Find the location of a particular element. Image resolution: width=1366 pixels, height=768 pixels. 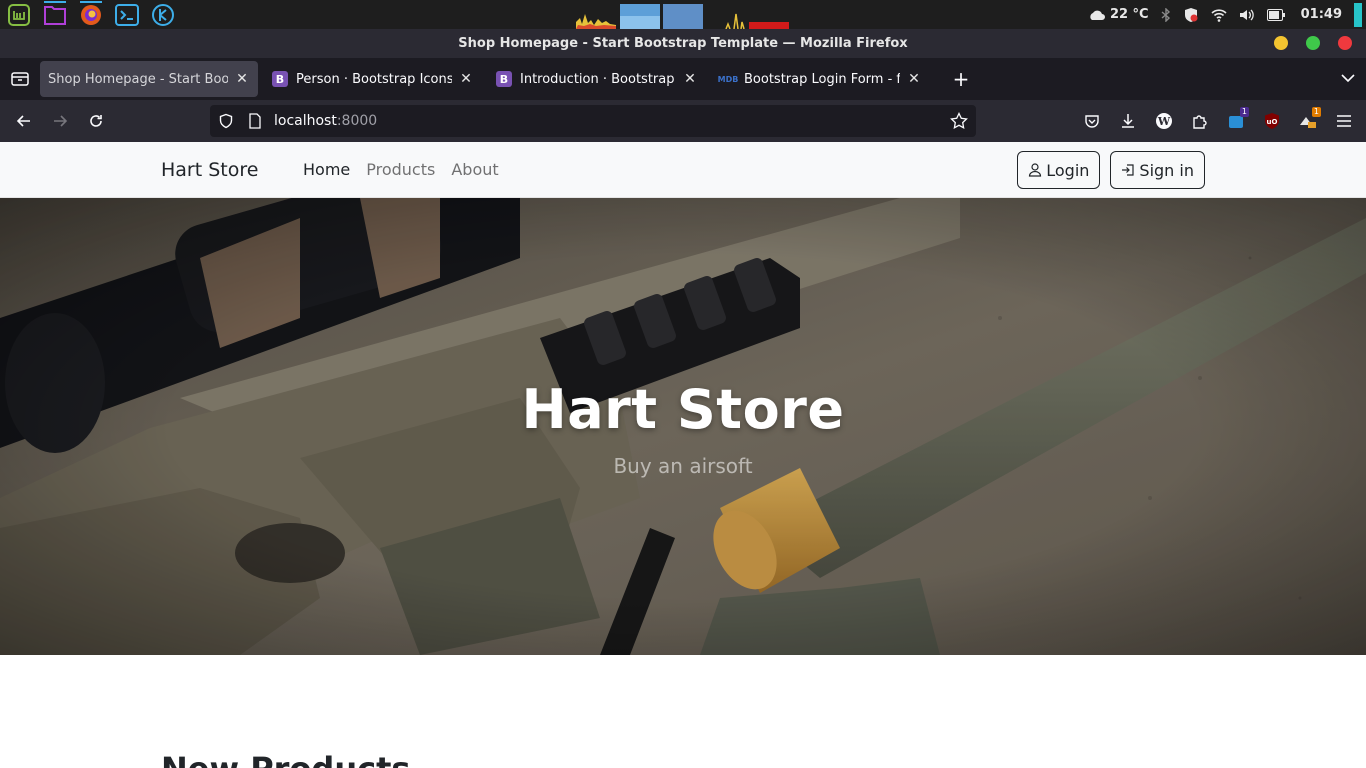

site-nav-links: Home Products About is located at coordinates (401, 169).